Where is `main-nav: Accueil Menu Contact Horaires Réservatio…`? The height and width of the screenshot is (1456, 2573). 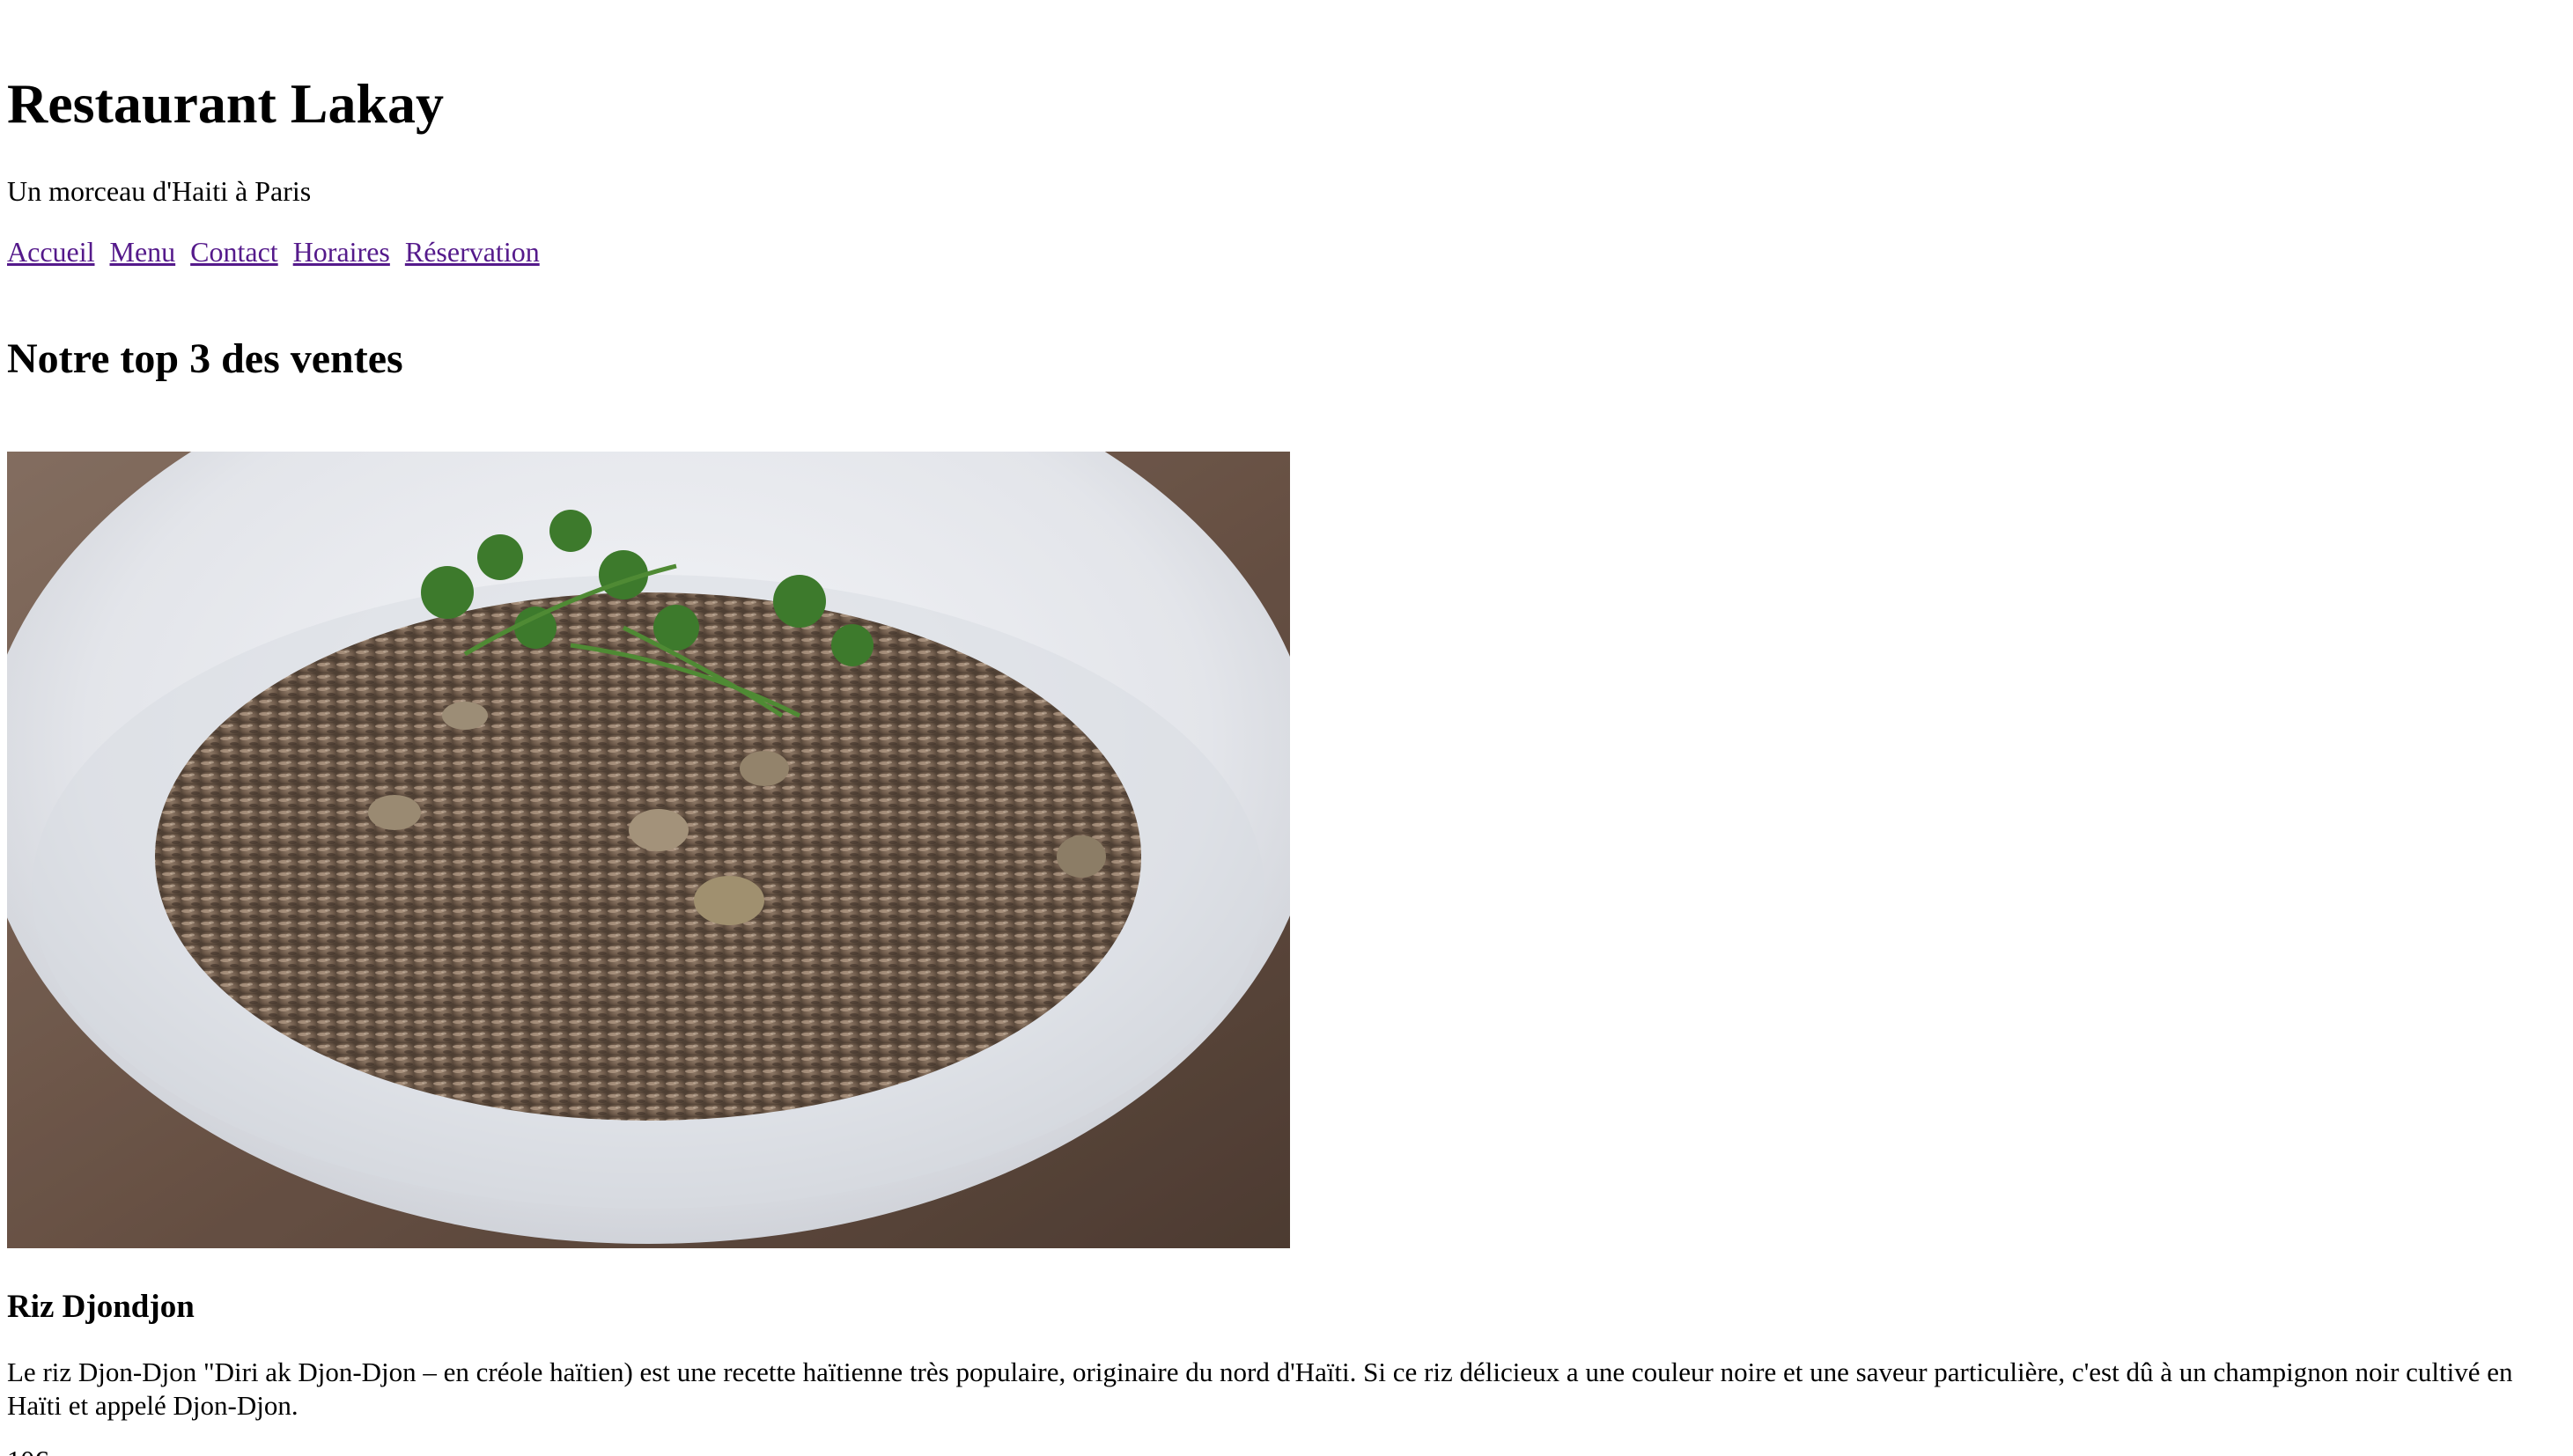 main-nav: Accueil Menu Contact Horaires Réservatio… is located at coordinates (277, 251).